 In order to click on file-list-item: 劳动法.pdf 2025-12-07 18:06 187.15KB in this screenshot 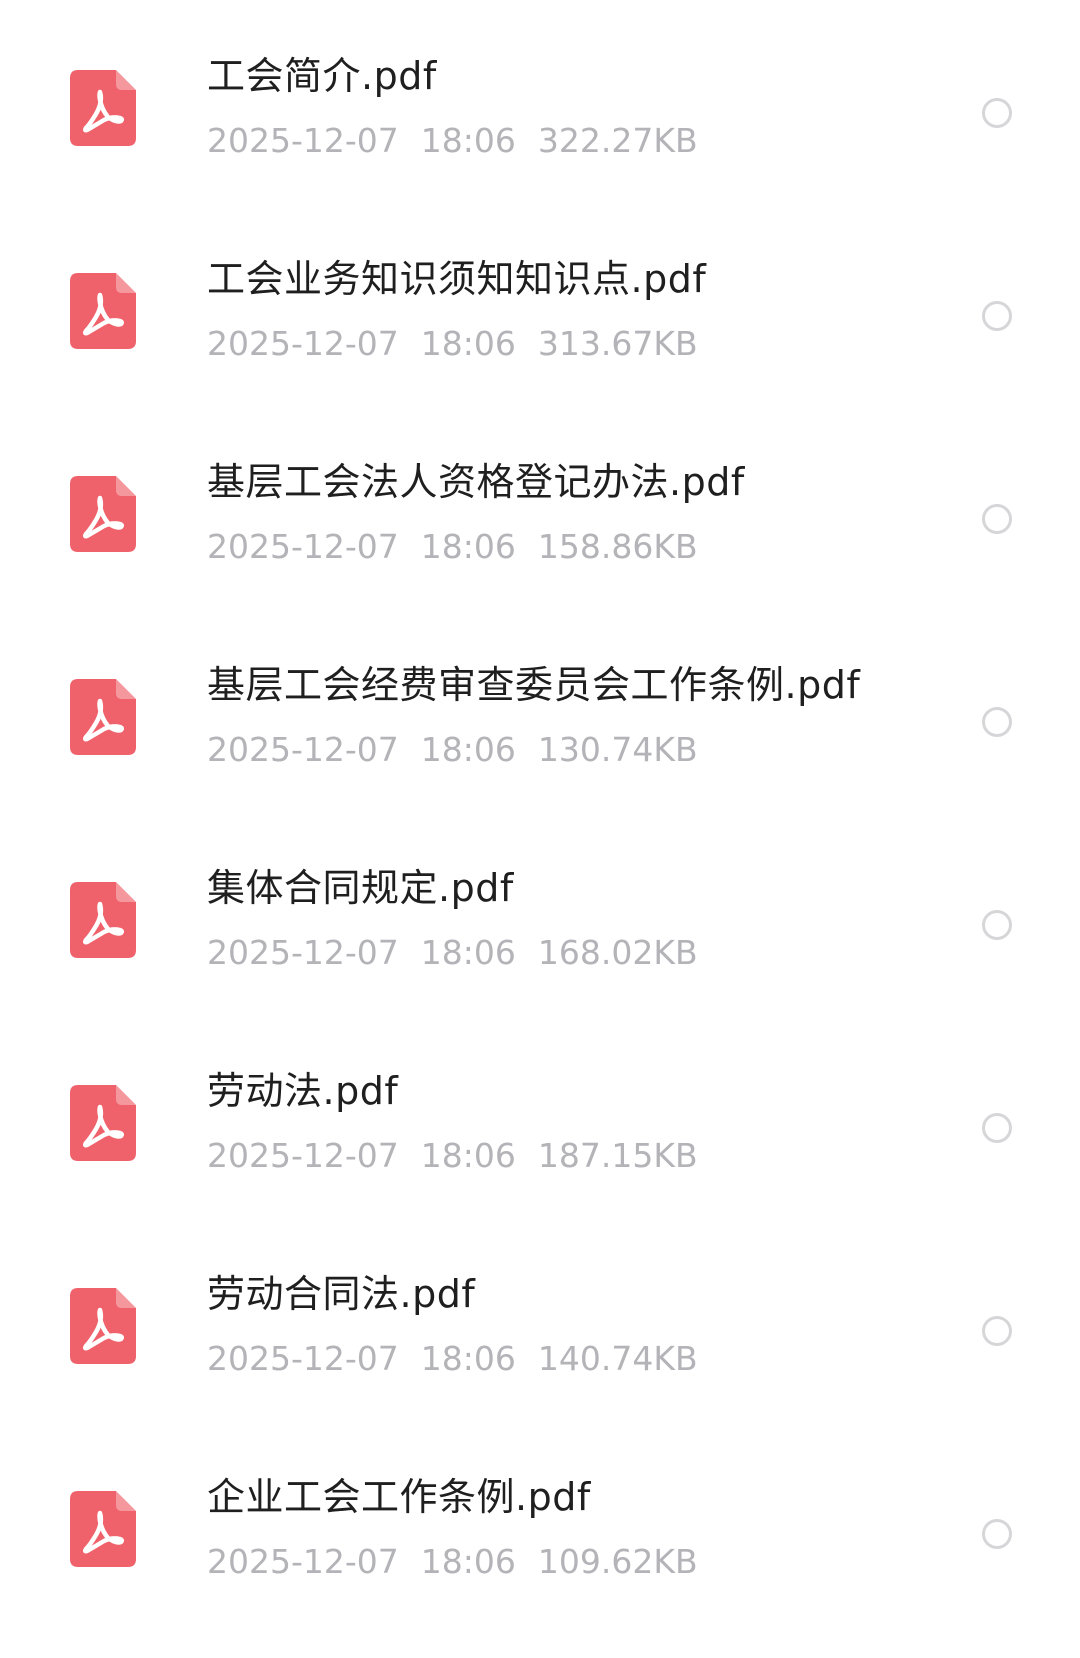, I will do `click(540, 1122)`.